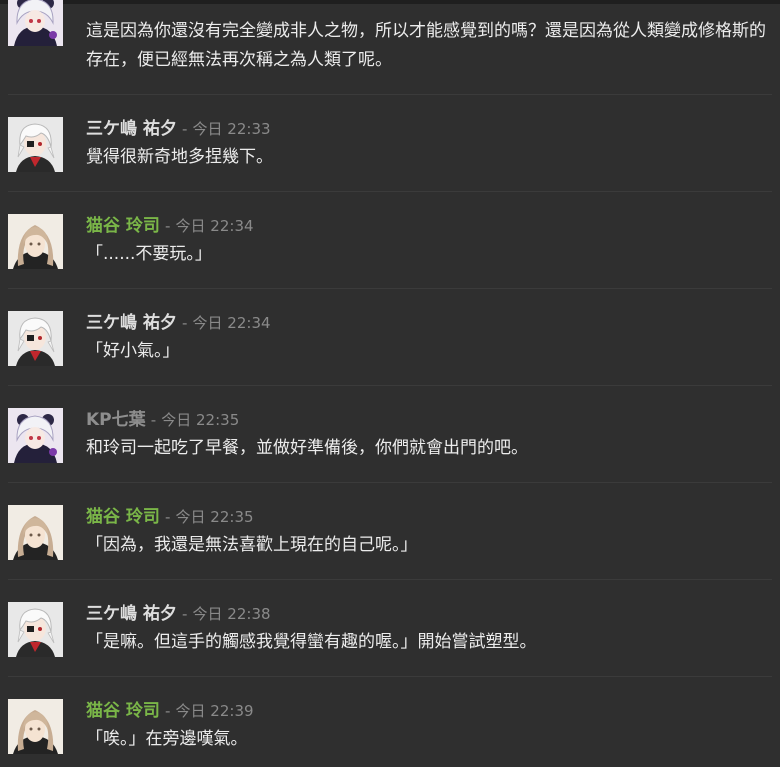 The width and height of the screenshot is (780, 767). I want to click on message-header: 猫谷 玲司 - 今日 22:35, so click(170, 517).